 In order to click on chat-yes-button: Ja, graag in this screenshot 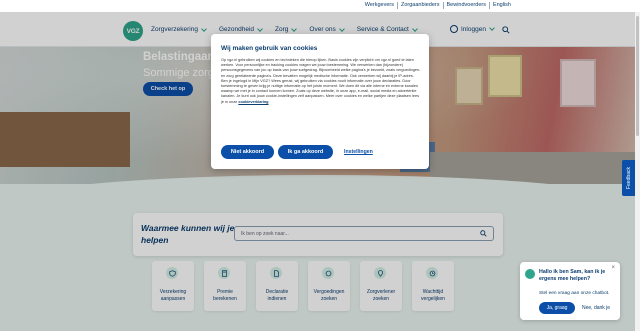, I will do `click(557, 308)`.